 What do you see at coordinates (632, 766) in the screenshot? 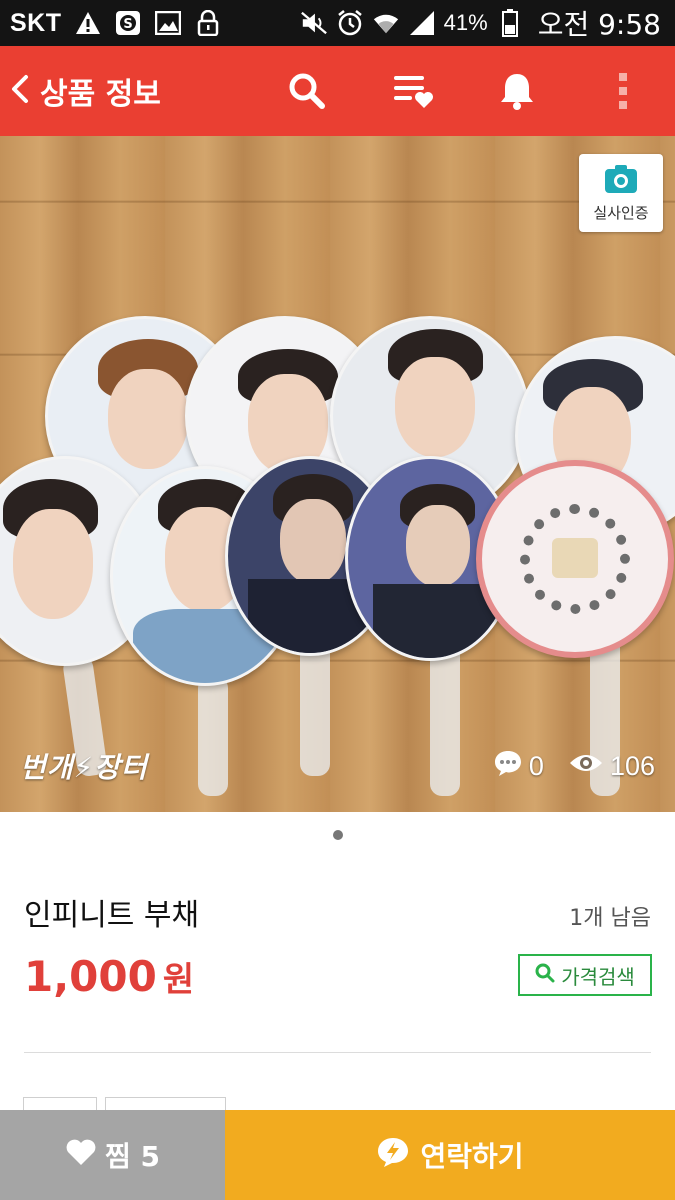
I see `view-count: 106` at bounding box center [632, 766].